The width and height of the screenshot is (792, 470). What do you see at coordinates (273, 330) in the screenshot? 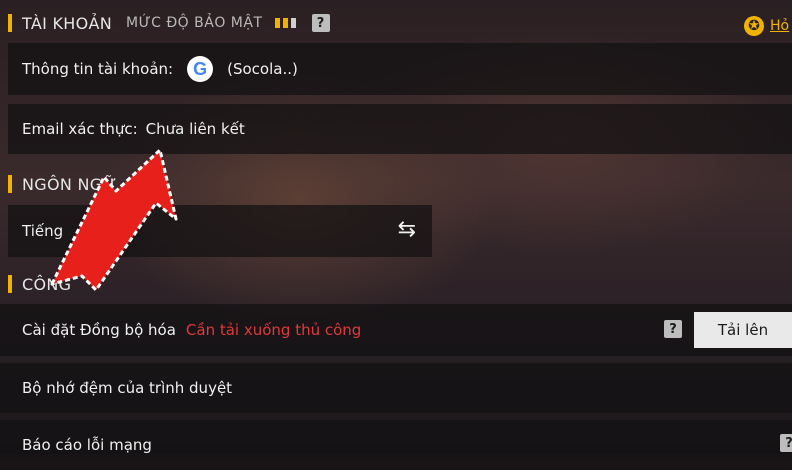
I see `sync-warning: Cần tải xuống thủ công` at bounding box center [273, 330].